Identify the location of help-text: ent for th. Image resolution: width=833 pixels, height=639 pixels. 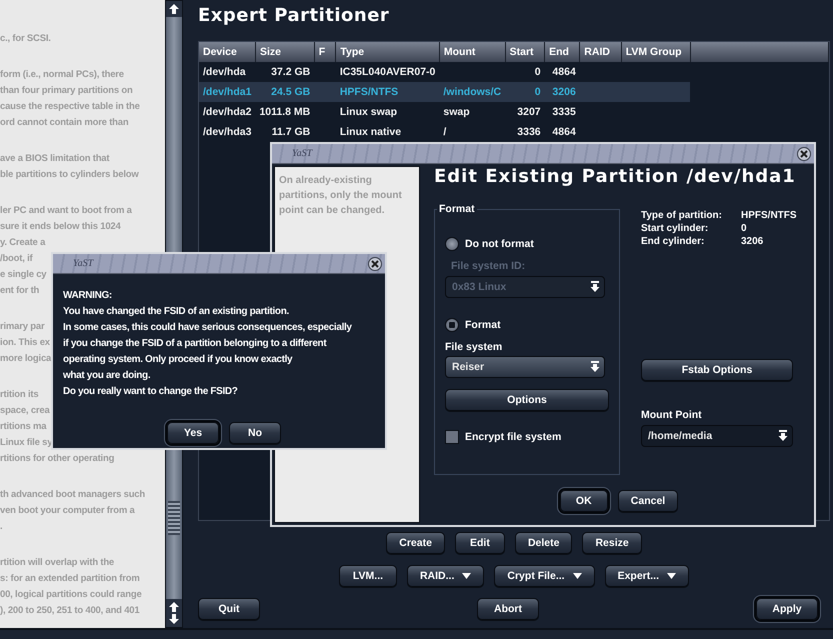
(20, 291).